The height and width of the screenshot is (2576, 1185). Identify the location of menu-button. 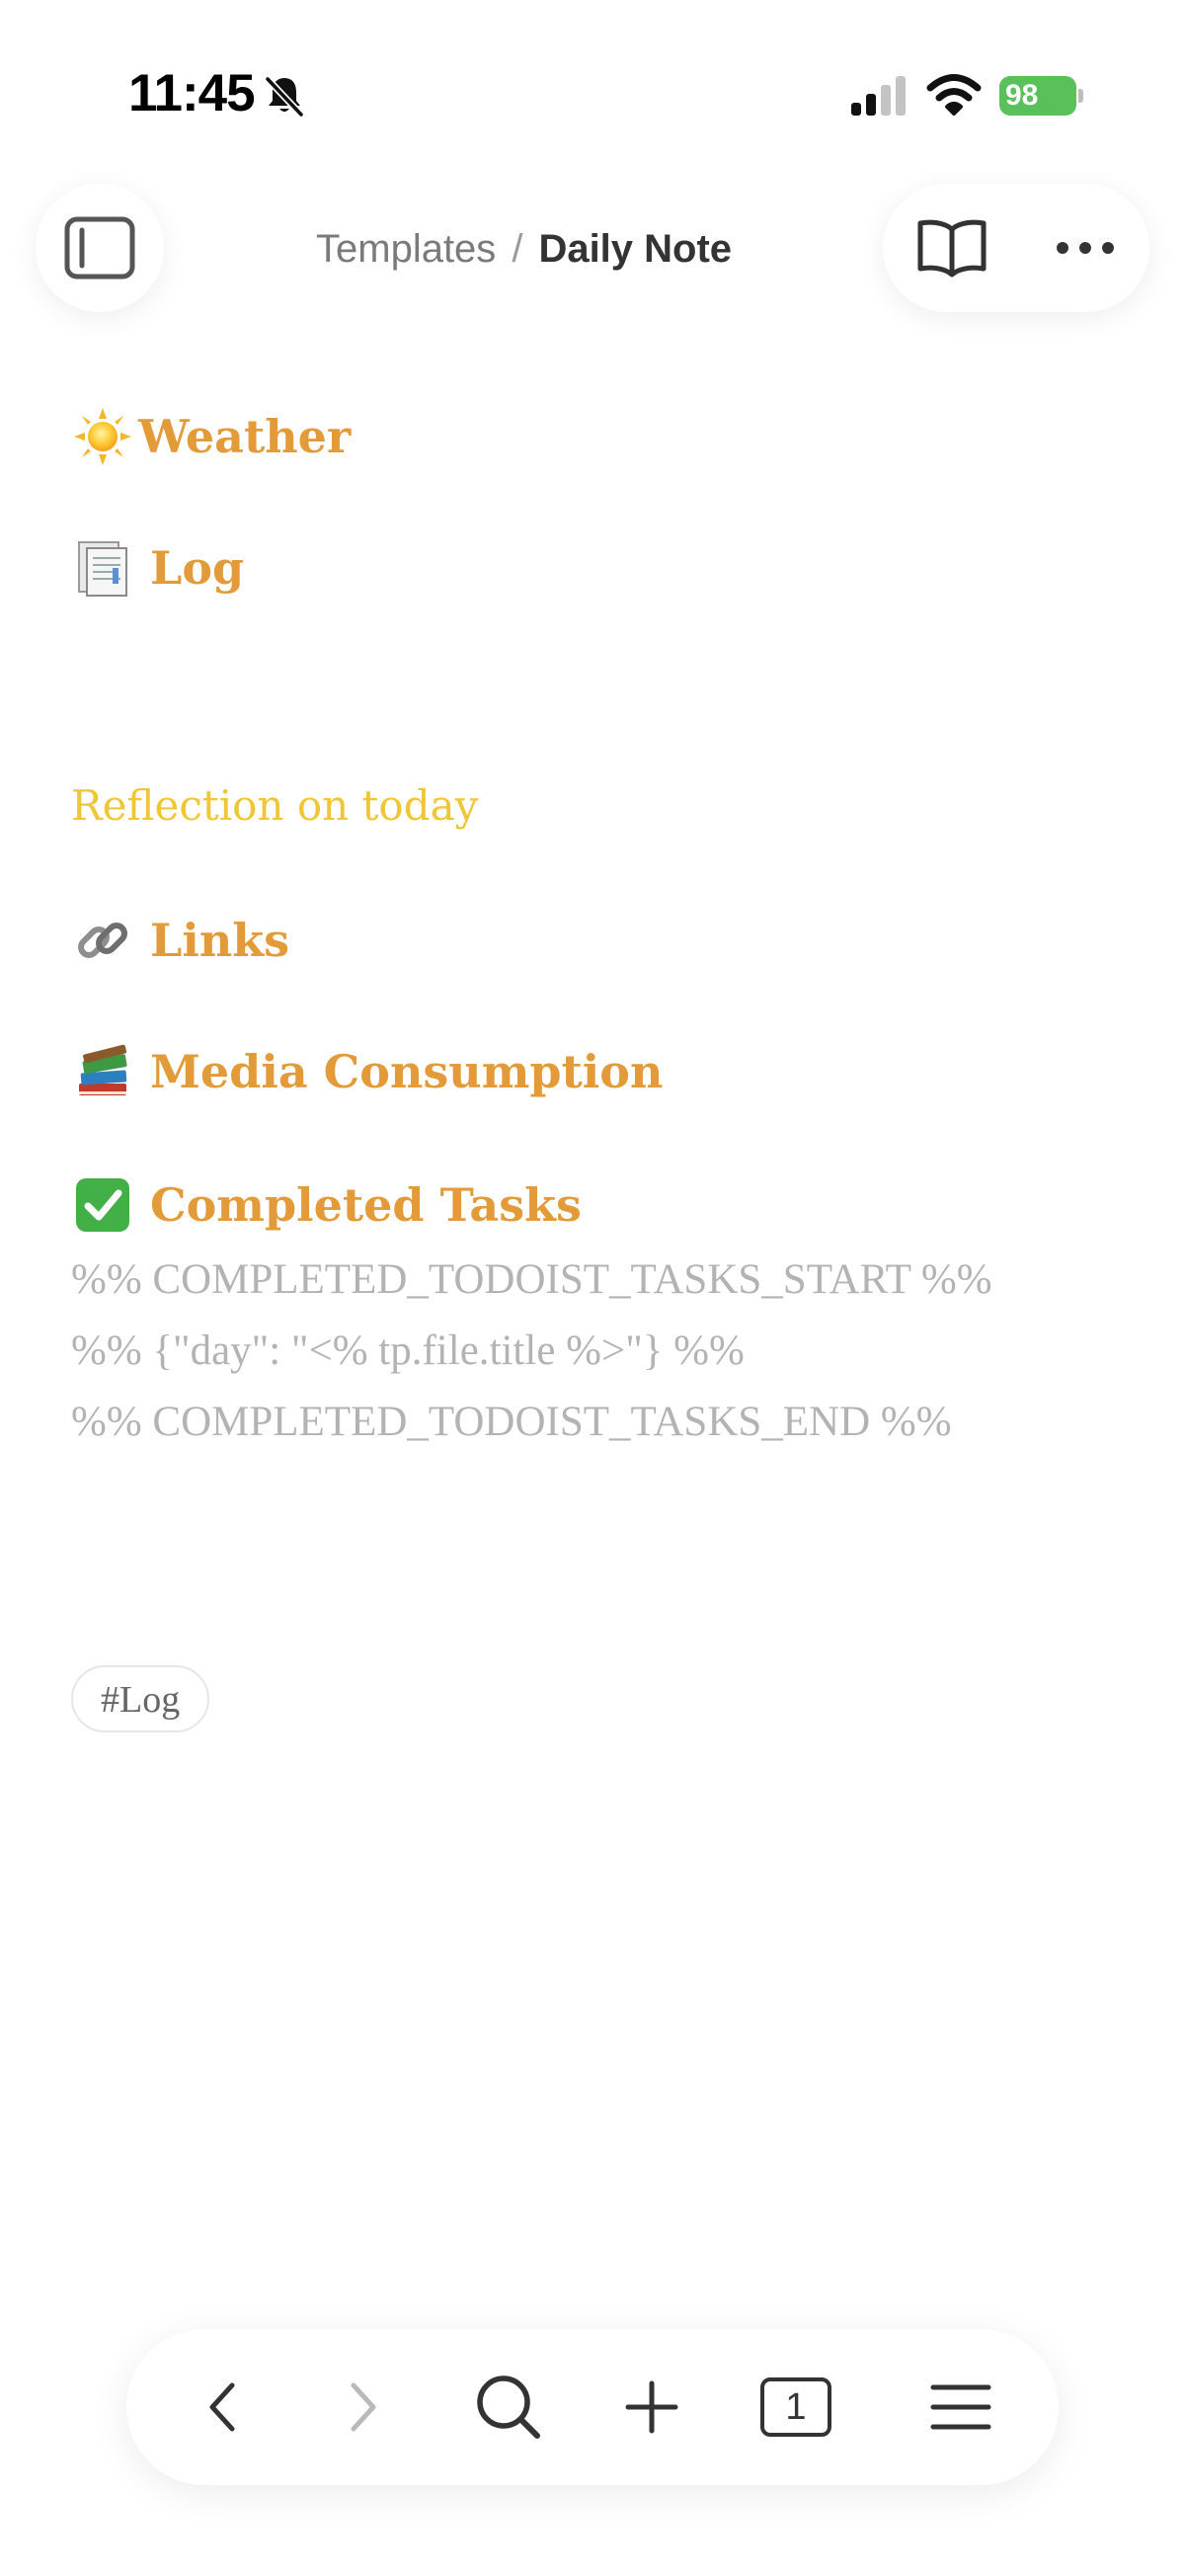
(961, 2407).